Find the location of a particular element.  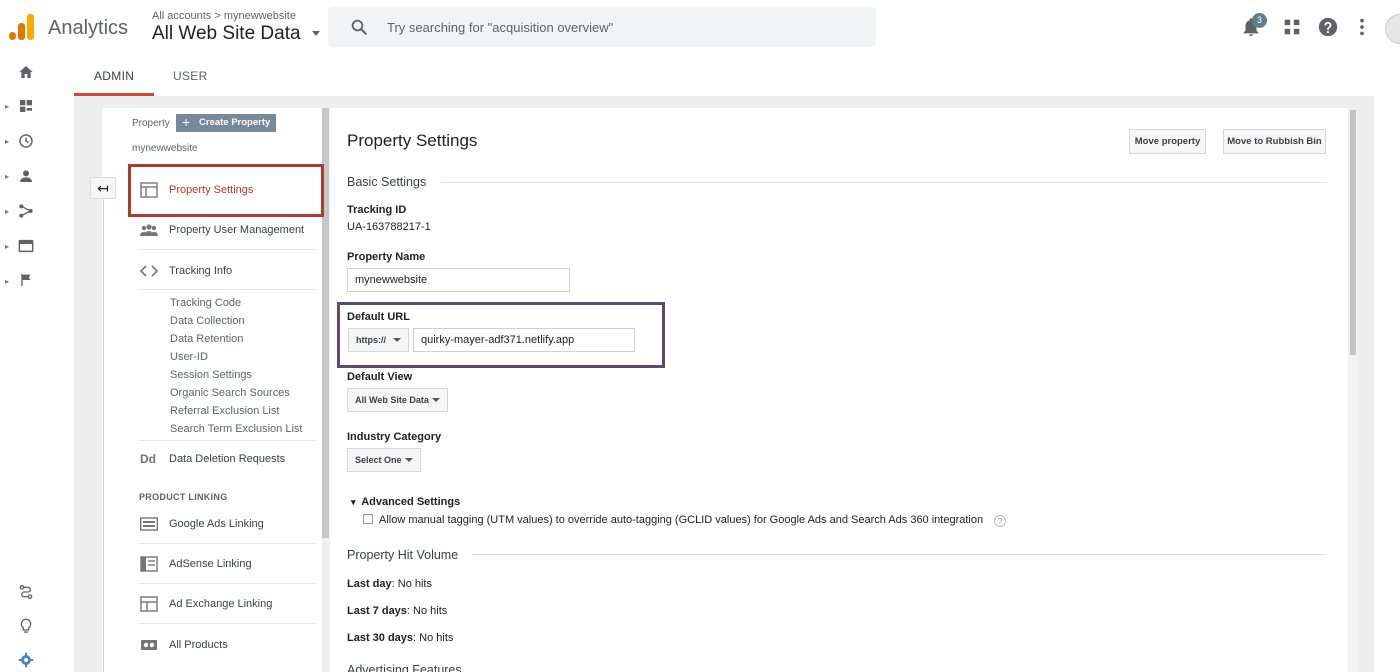

sub-session-settings: Session Settings is located at coordinates (211, 375).